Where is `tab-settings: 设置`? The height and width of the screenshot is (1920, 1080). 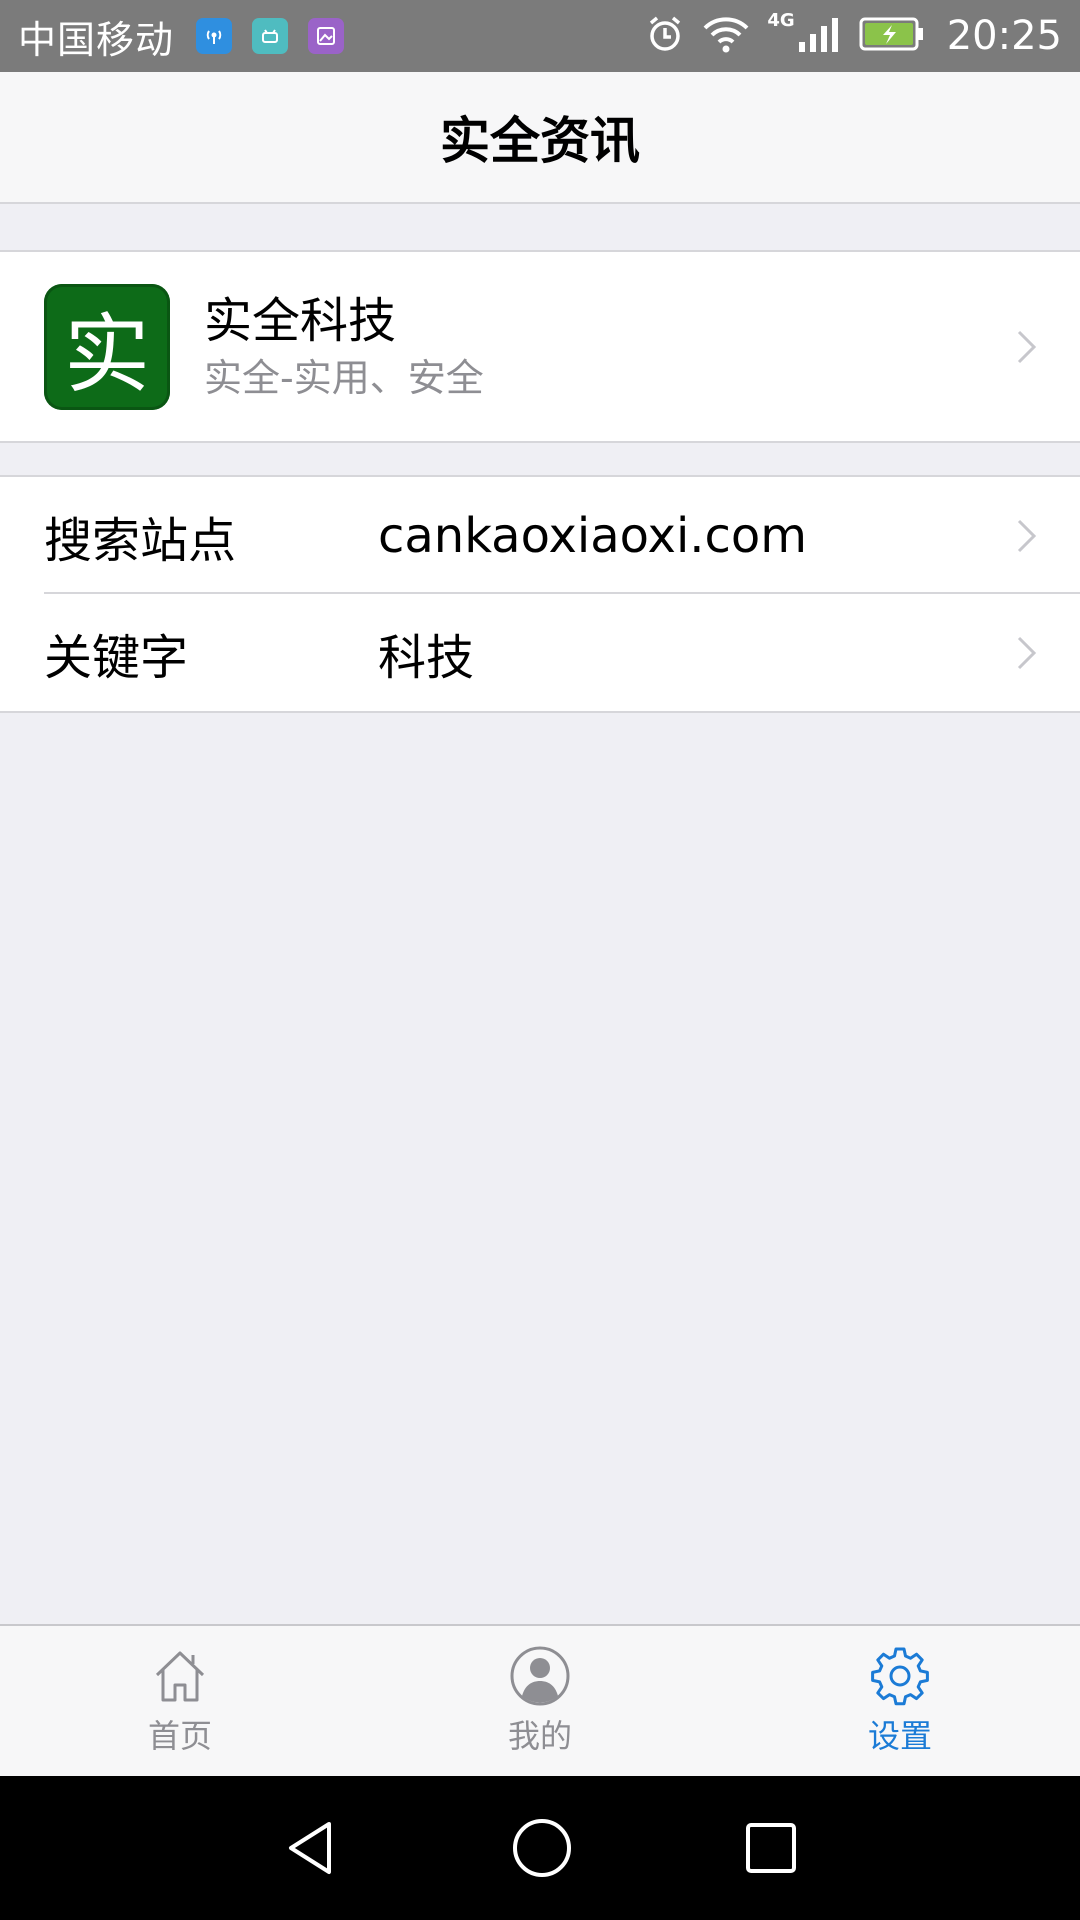 tab-settings: 设置 is located at coordinates (900, 1701).